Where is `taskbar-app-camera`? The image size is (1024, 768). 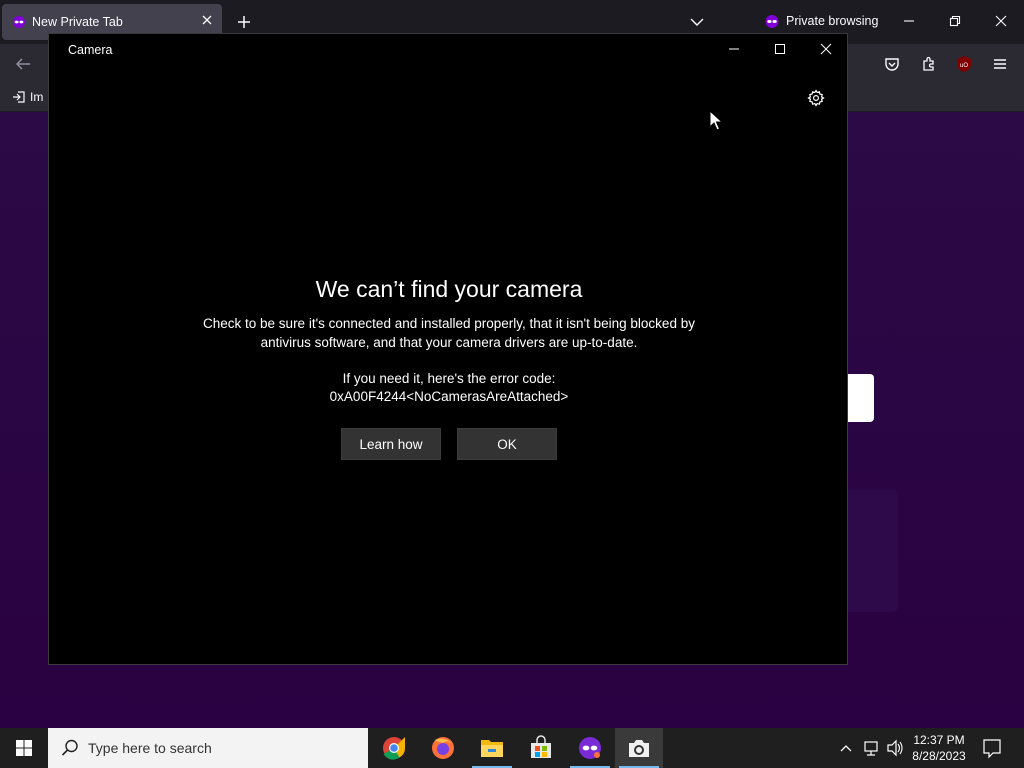 taskbar-app-camera is located at coordinates (639, 748).